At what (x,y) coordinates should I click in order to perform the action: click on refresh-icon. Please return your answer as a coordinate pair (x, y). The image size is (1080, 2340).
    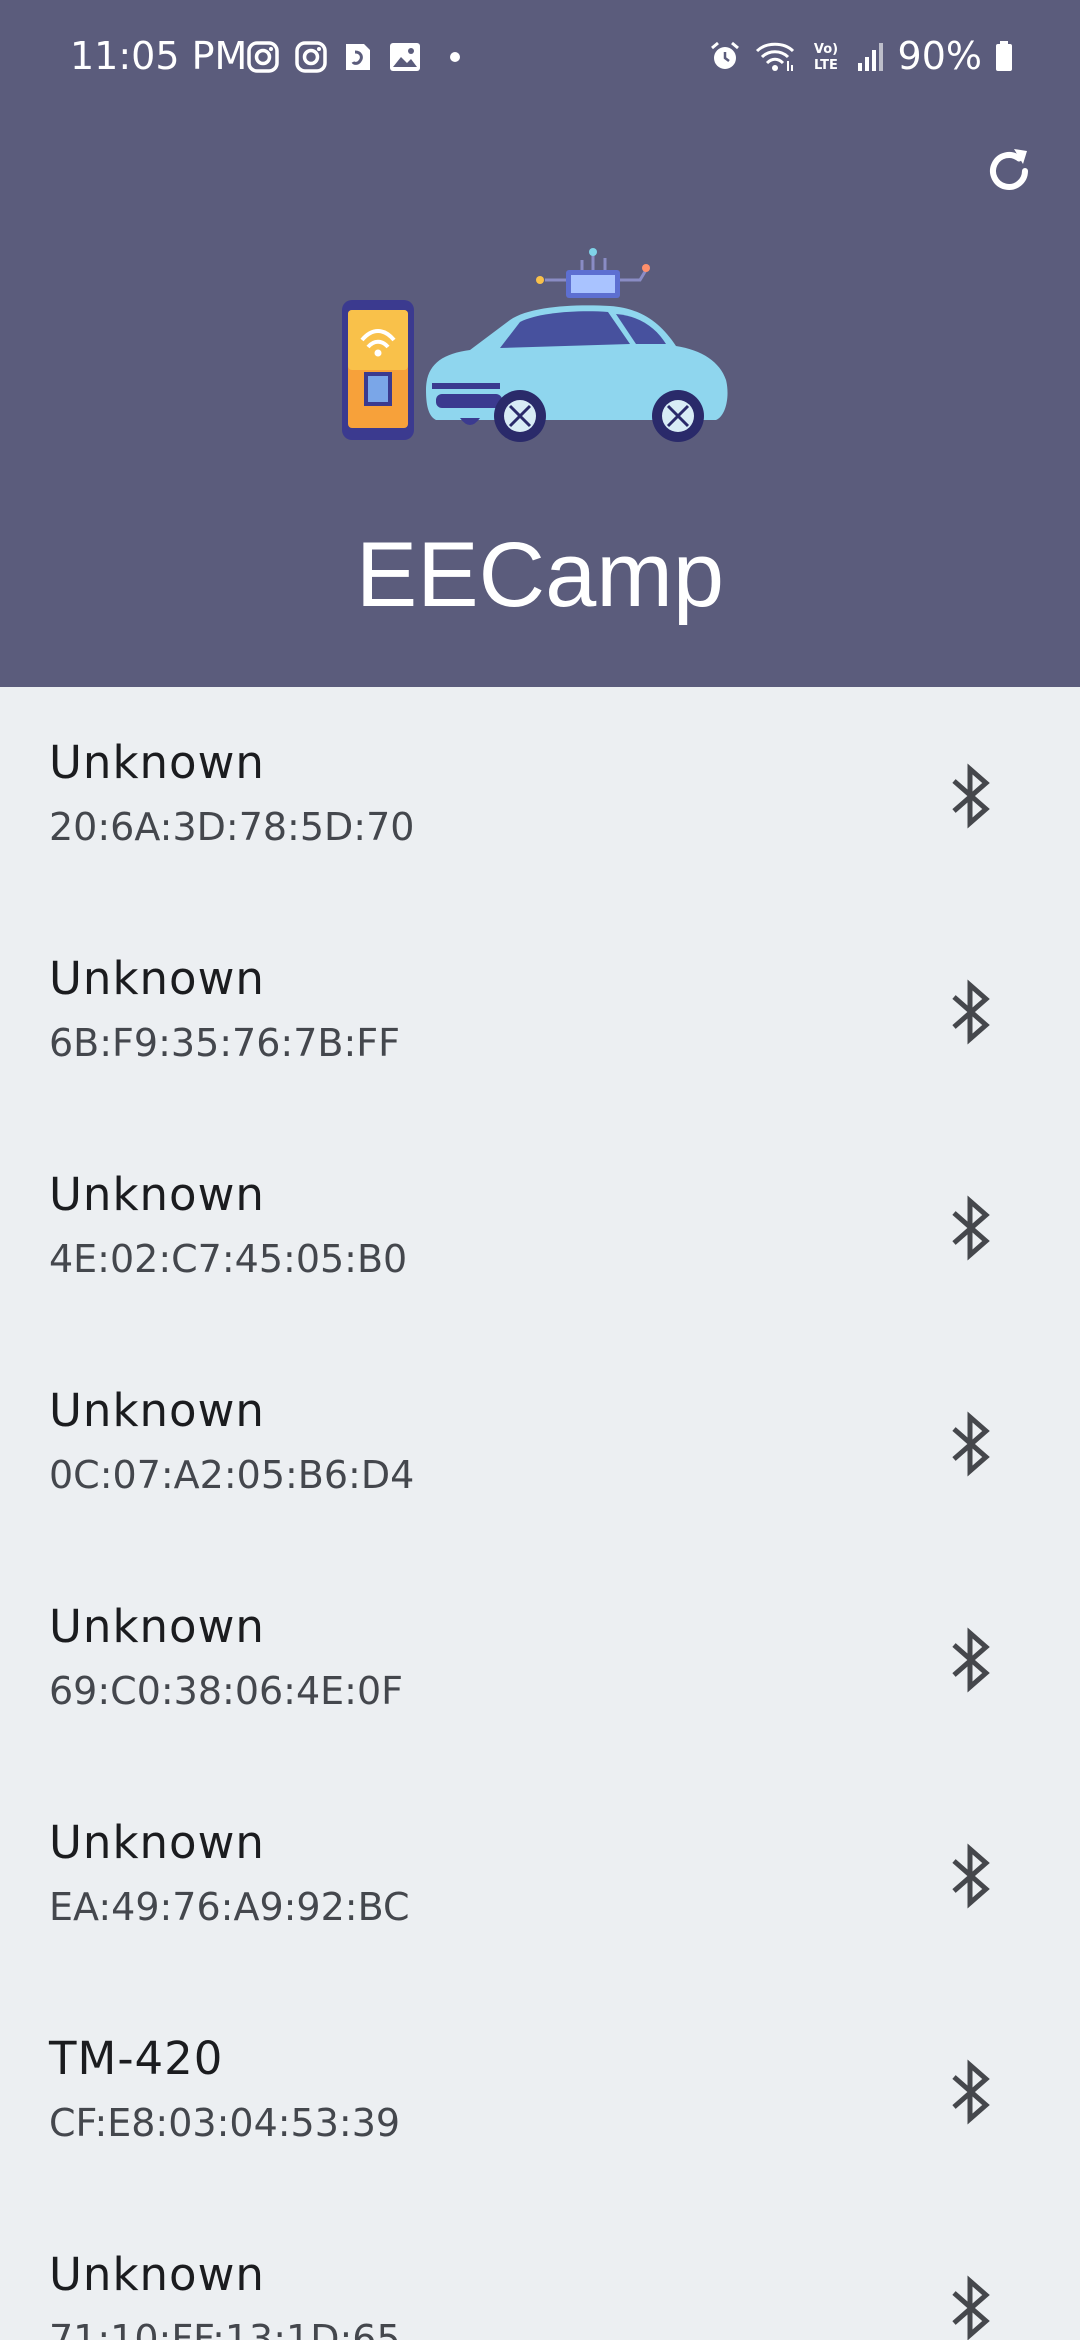
    Looking at the image, I should click on (1009, 169).